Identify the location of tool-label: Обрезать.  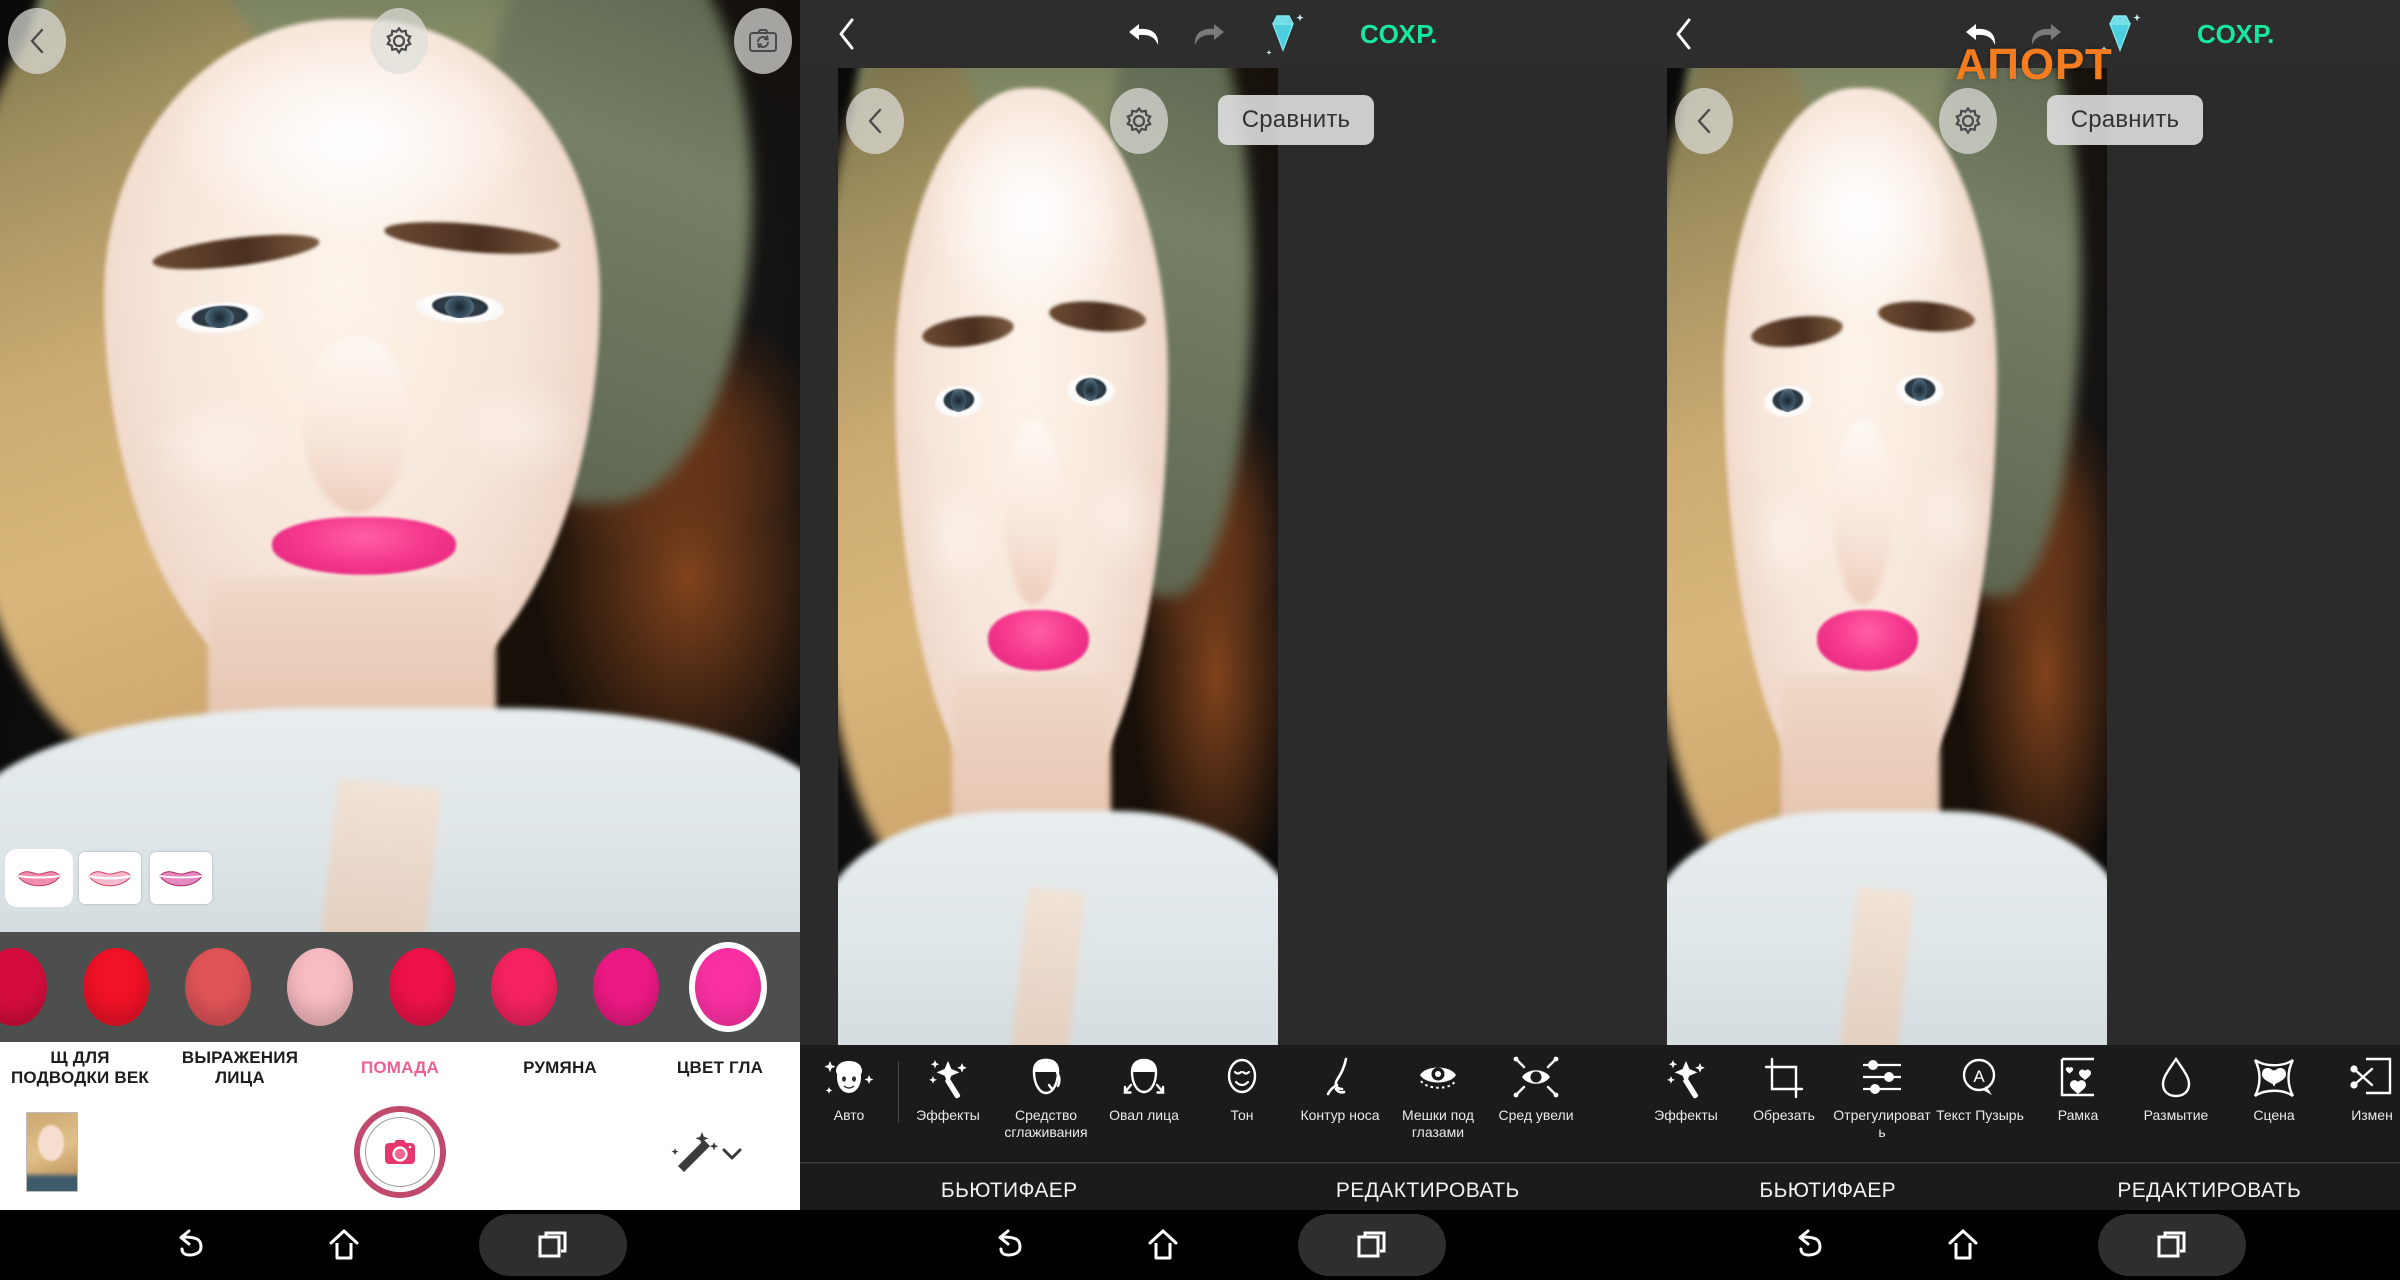
(1784, 1115).